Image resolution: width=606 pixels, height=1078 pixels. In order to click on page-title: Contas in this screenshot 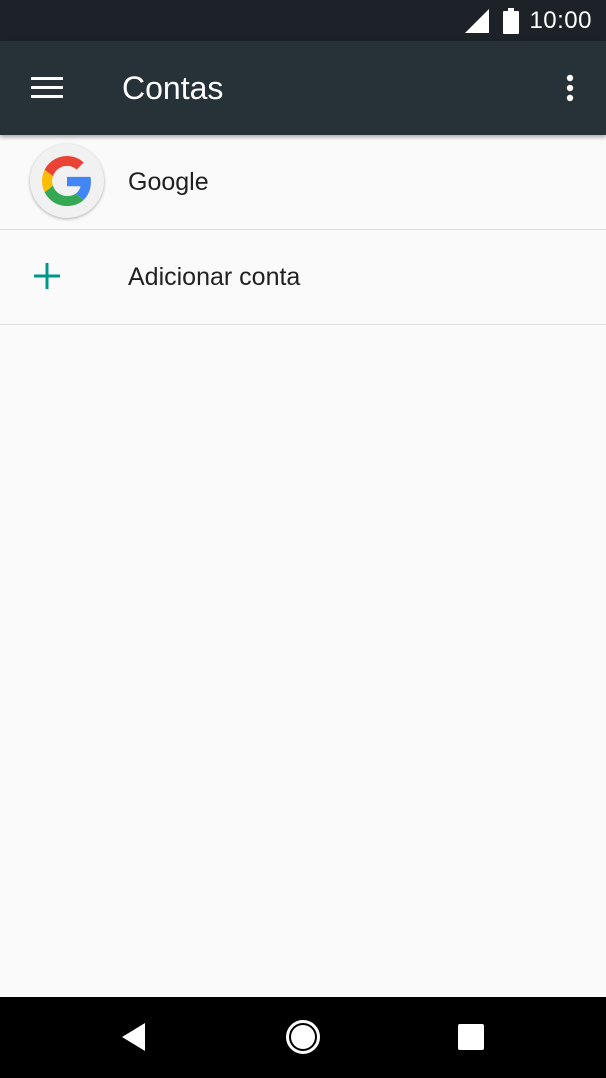, I will do `click(173, 88)`.